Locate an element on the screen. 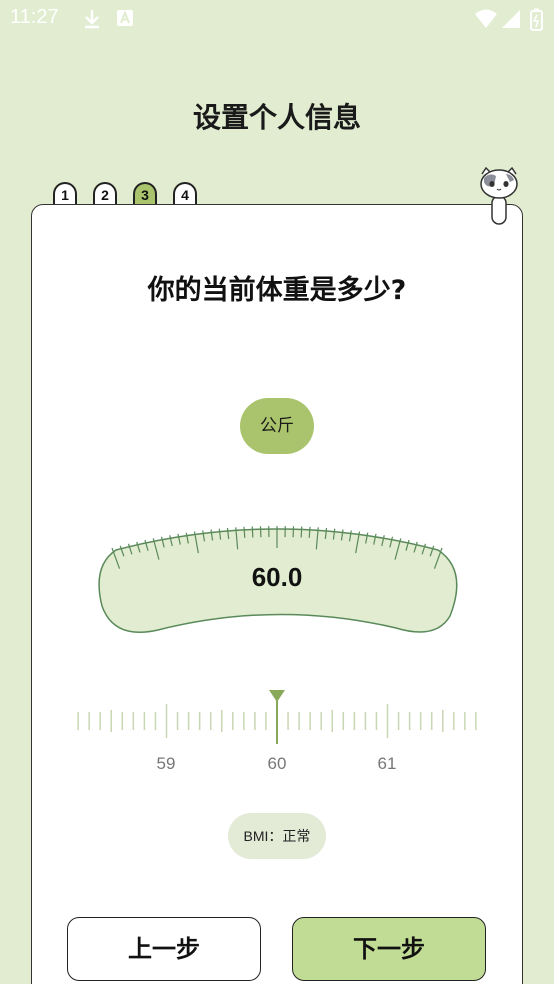  step-tab-1: 1 is located at coordinates (65, 194).